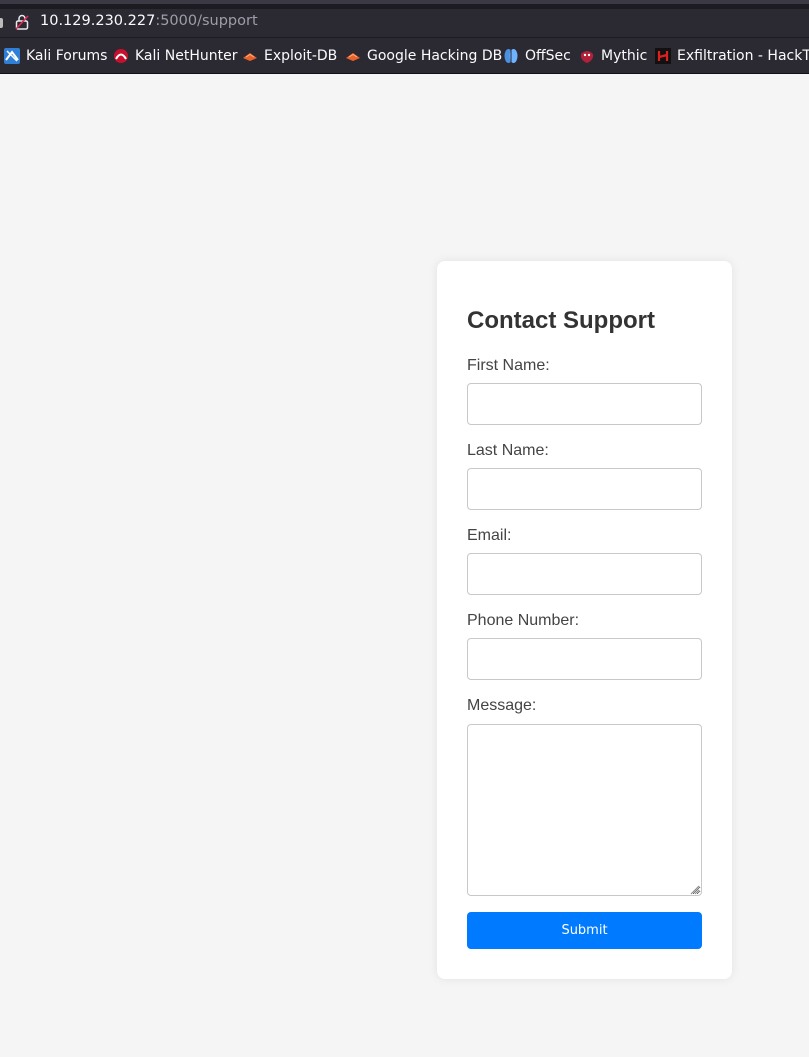 The height and width of the screenshot is (1057, 809). I want to click on last-name-label: Last Name:, so click(508, 450).